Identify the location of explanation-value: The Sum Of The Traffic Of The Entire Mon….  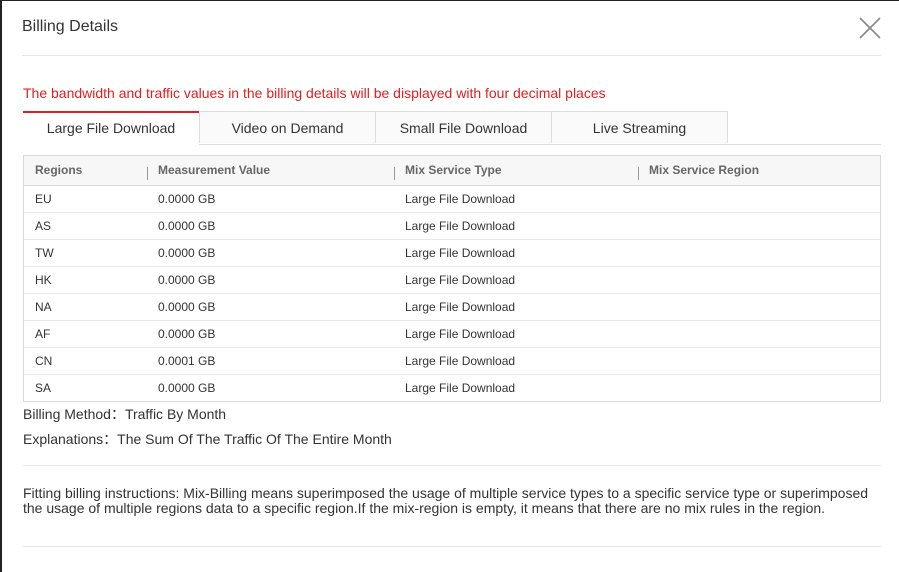
(254, 439).